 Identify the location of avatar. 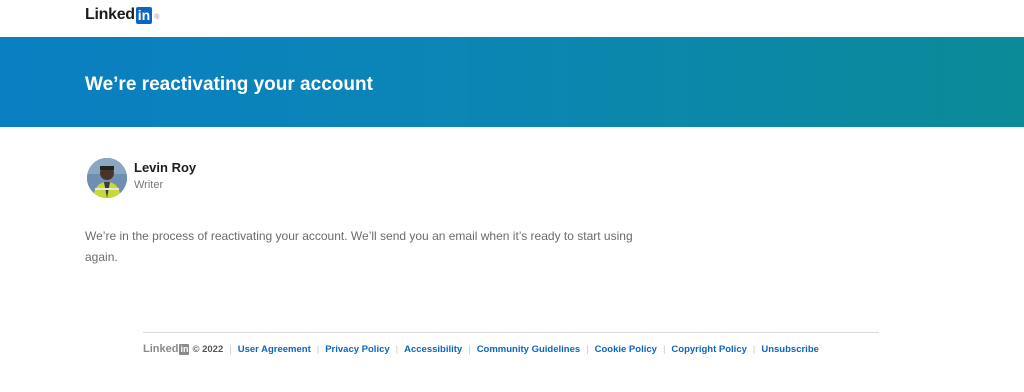
(107, 178).